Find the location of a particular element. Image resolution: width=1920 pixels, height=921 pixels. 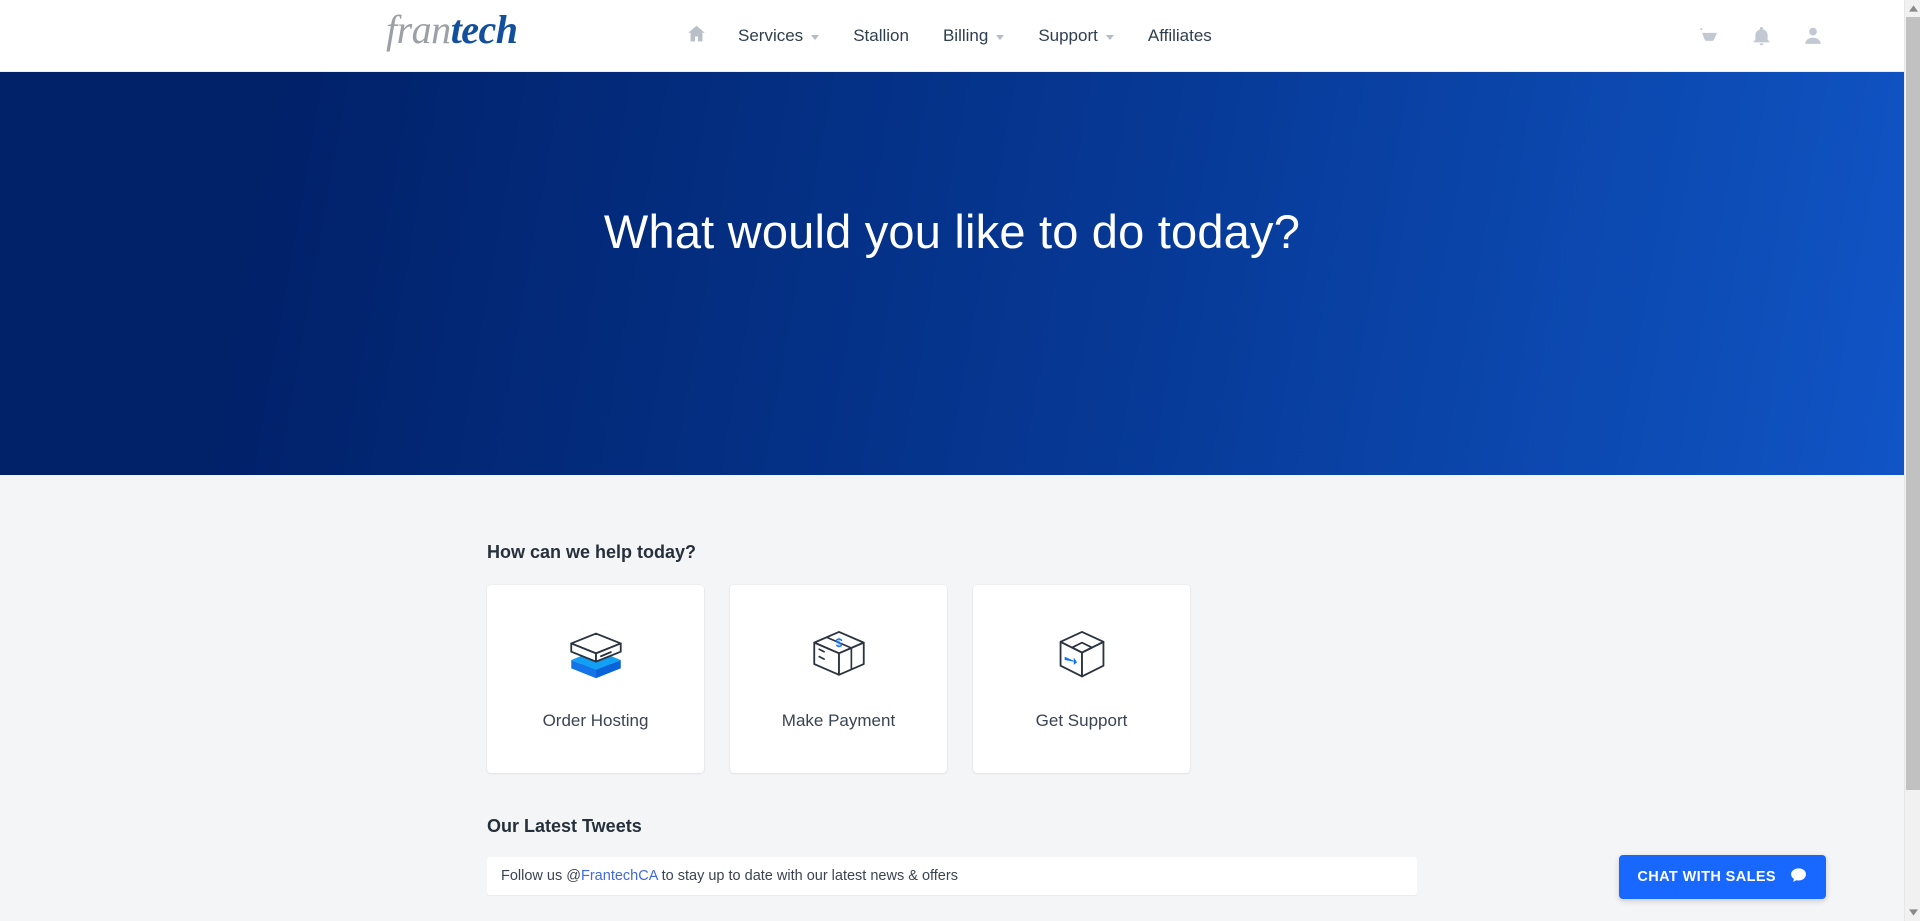

open-box-arrow-icon is located at coordinates (1082, 655).